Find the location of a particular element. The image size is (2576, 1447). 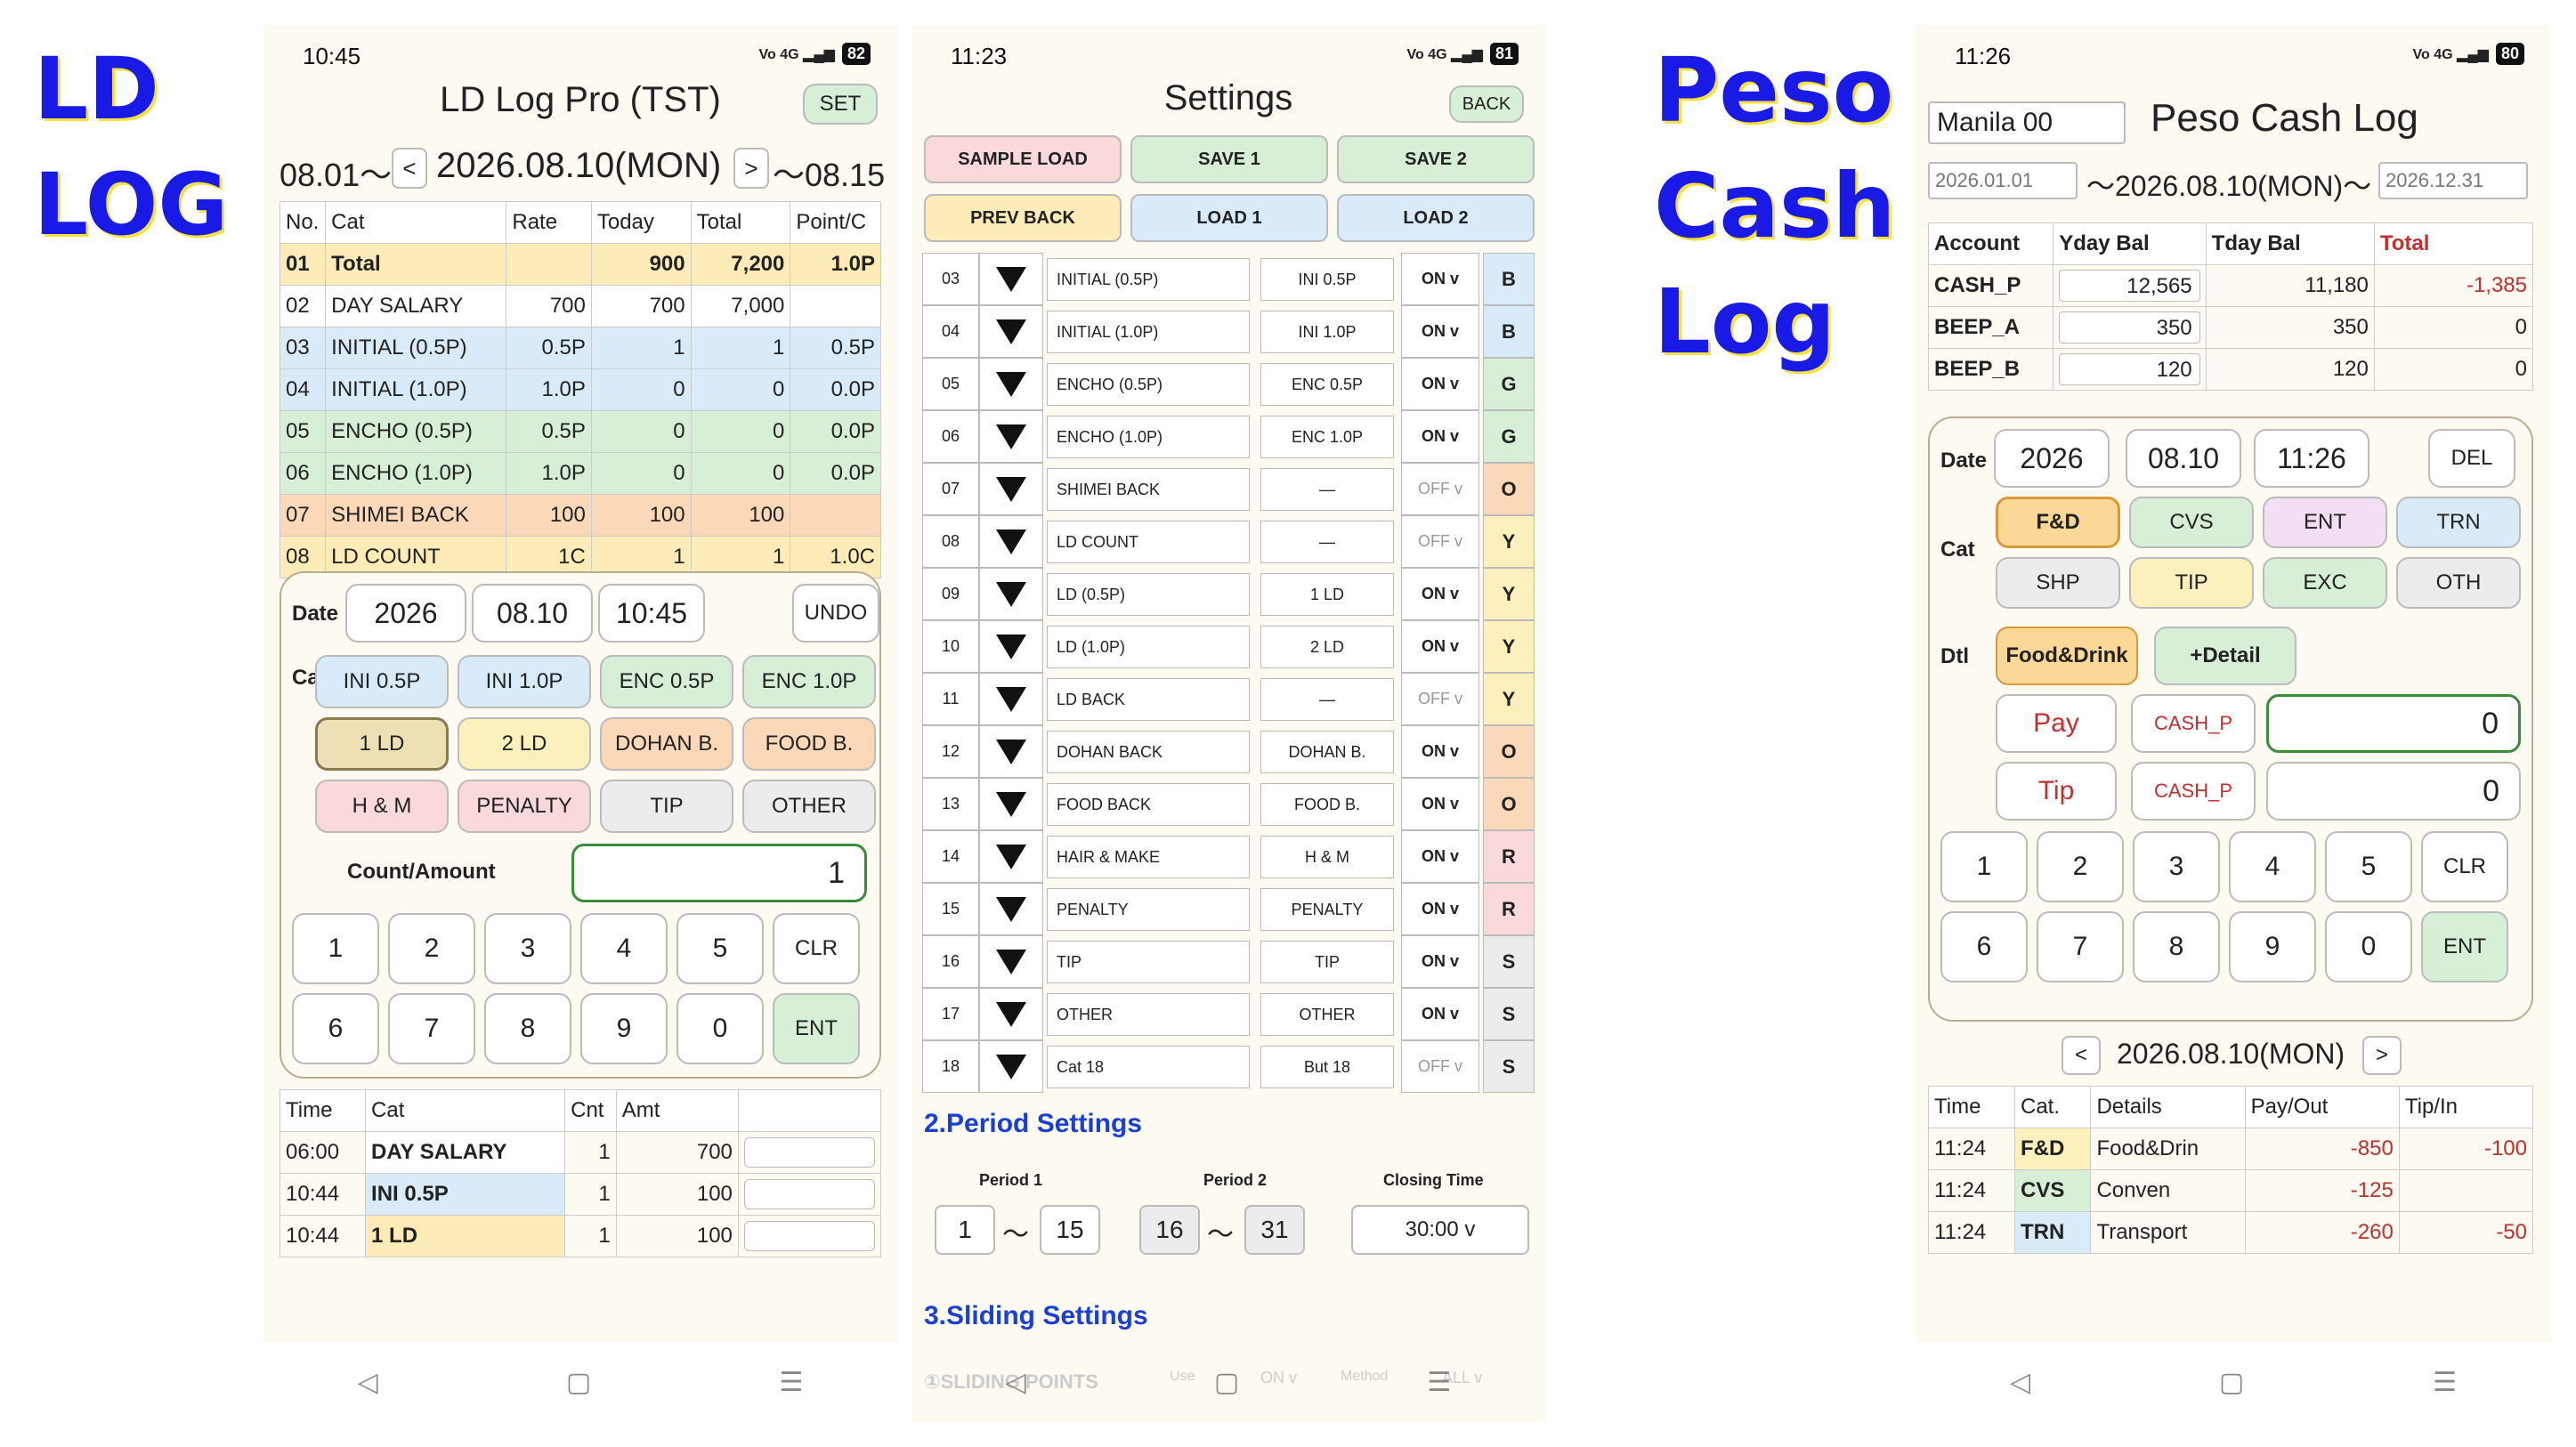

category-name-input: PENALTY is located at coordinates (1148, 909).